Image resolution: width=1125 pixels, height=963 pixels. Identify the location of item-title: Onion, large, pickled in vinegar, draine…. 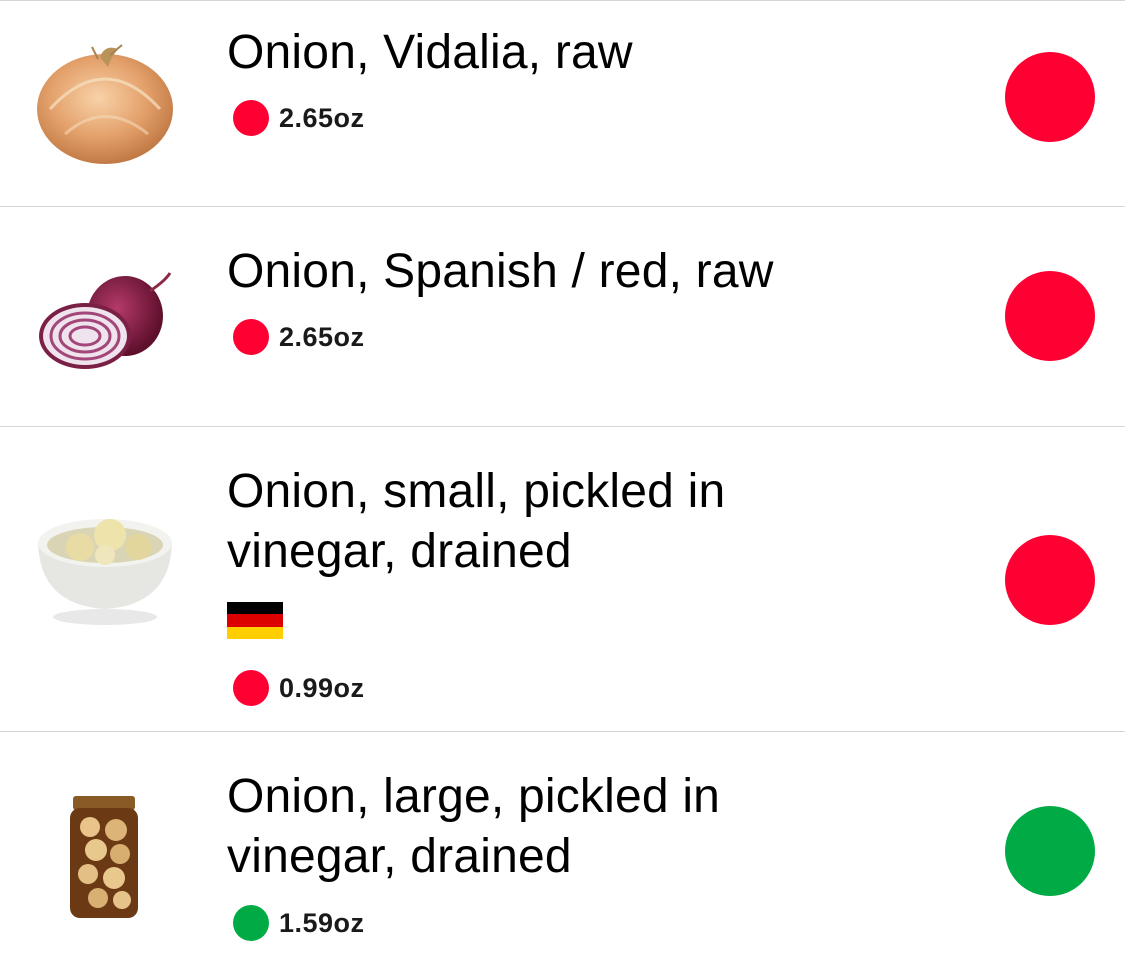
(547, 827).